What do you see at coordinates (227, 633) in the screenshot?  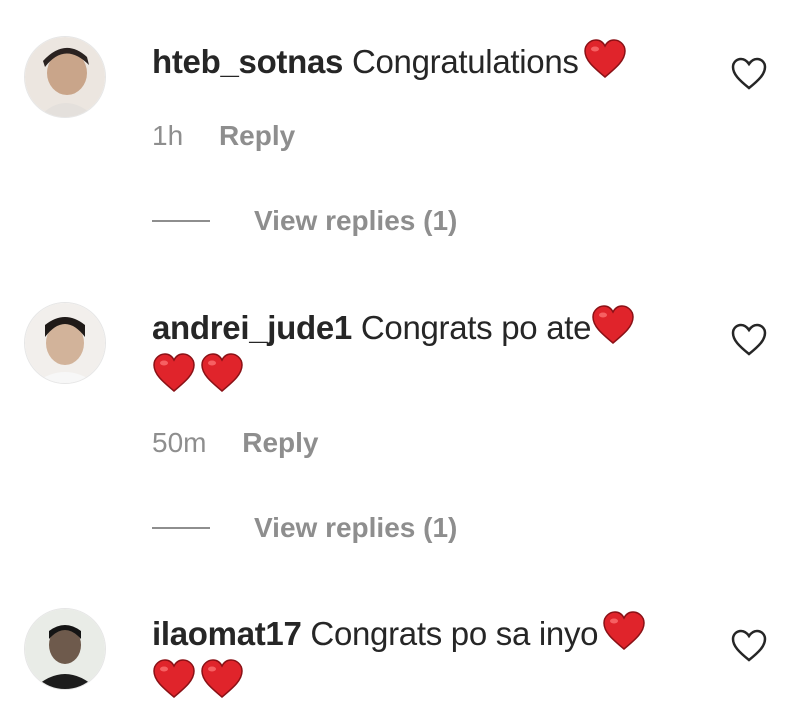 I see `username-link: ilaomat17` at bounding box center [227, 633].